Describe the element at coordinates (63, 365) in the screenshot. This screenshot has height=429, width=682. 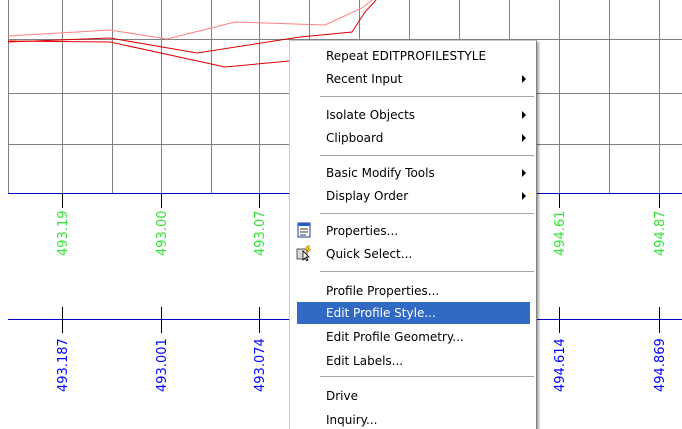
I see `design-elev-label: 493.187` at that location.